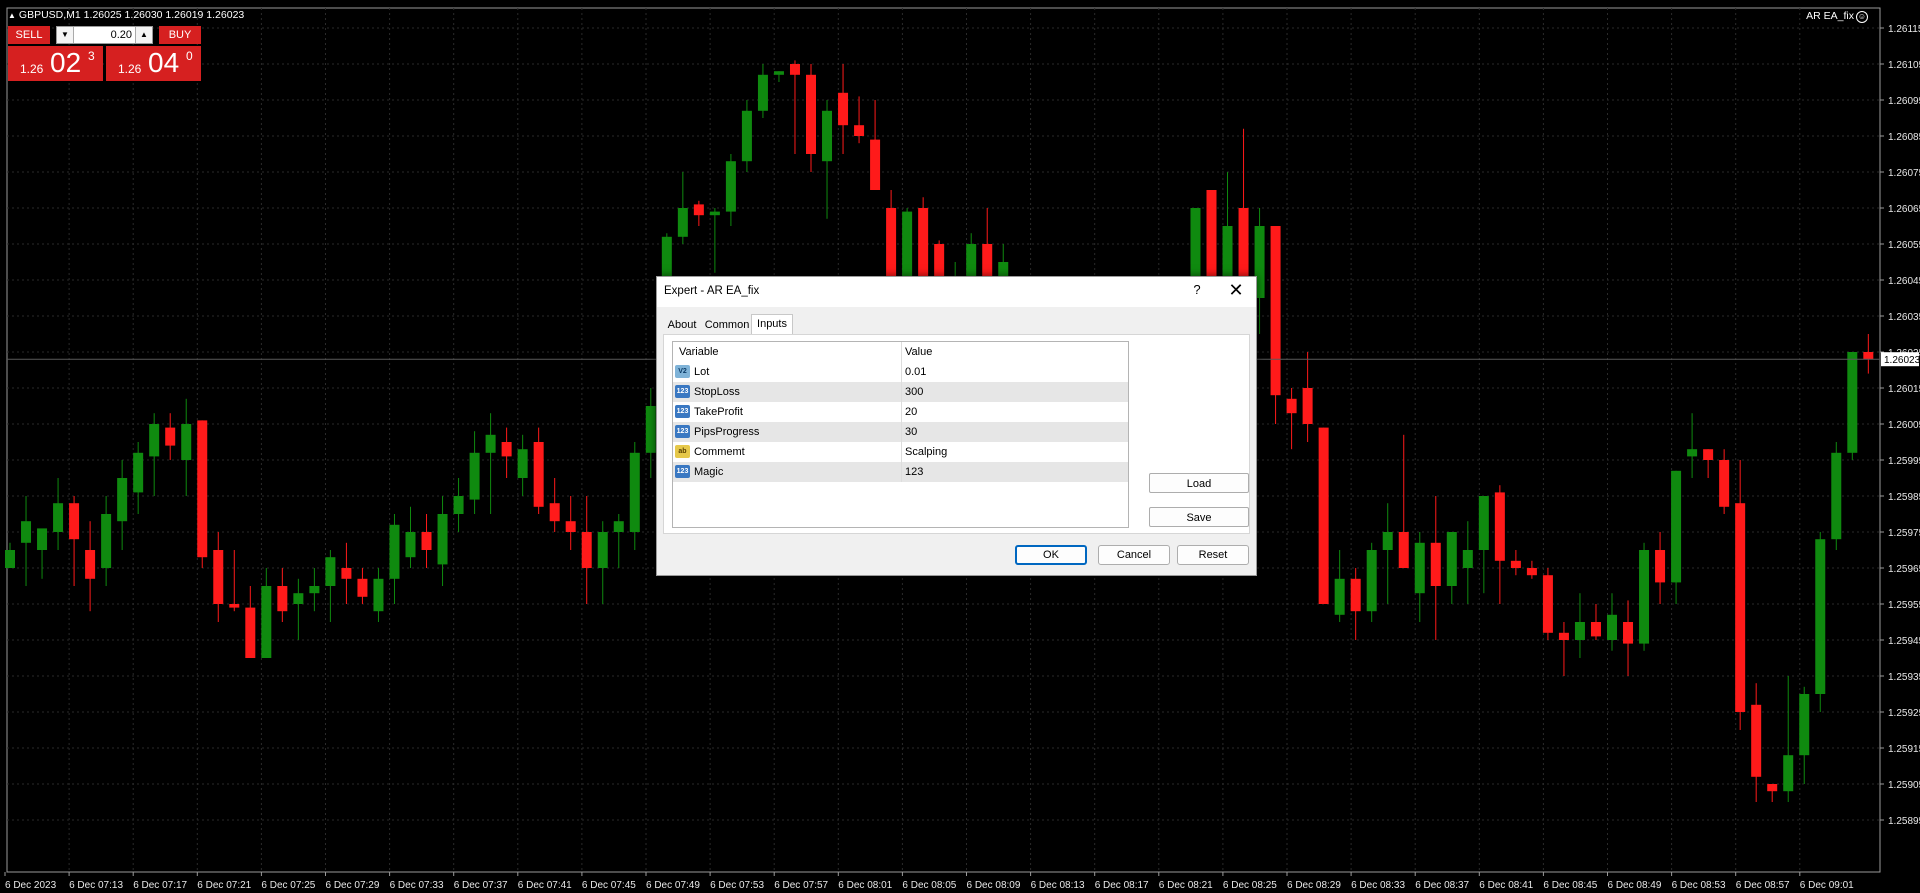 Image resolution: width=1920 pixels, height=893 pixels. I want to click on param-name: Lot, so click(702, 372).